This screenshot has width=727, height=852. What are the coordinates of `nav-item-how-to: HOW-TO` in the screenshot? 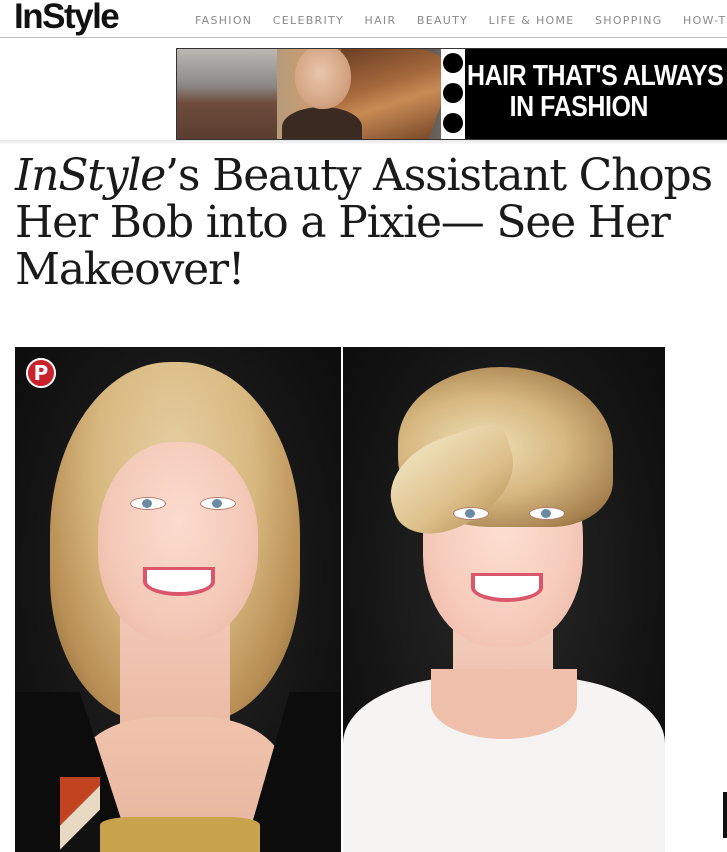 It's located at (705, 20).